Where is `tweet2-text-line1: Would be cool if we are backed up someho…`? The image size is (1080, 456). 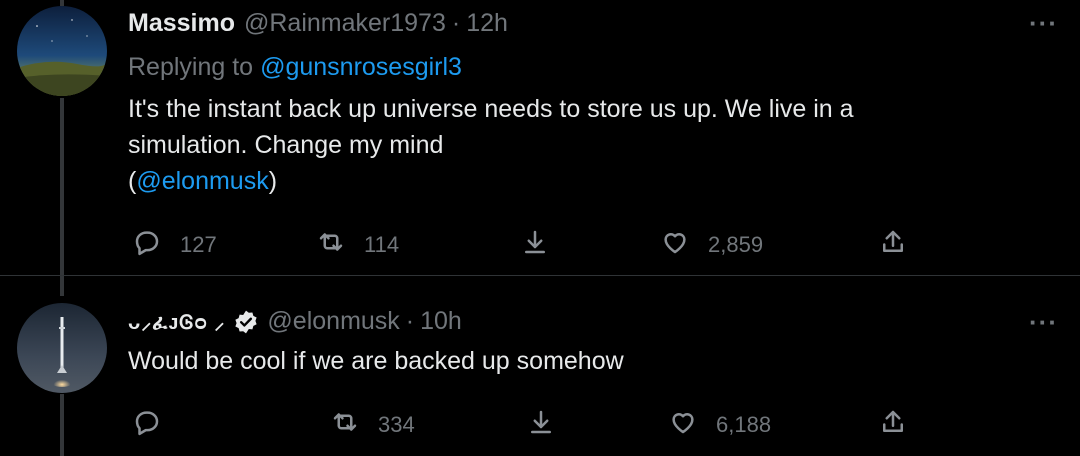
tweet2-text-line1: Would be cool if we are backed up someho… is located at coordinates (376, 361).